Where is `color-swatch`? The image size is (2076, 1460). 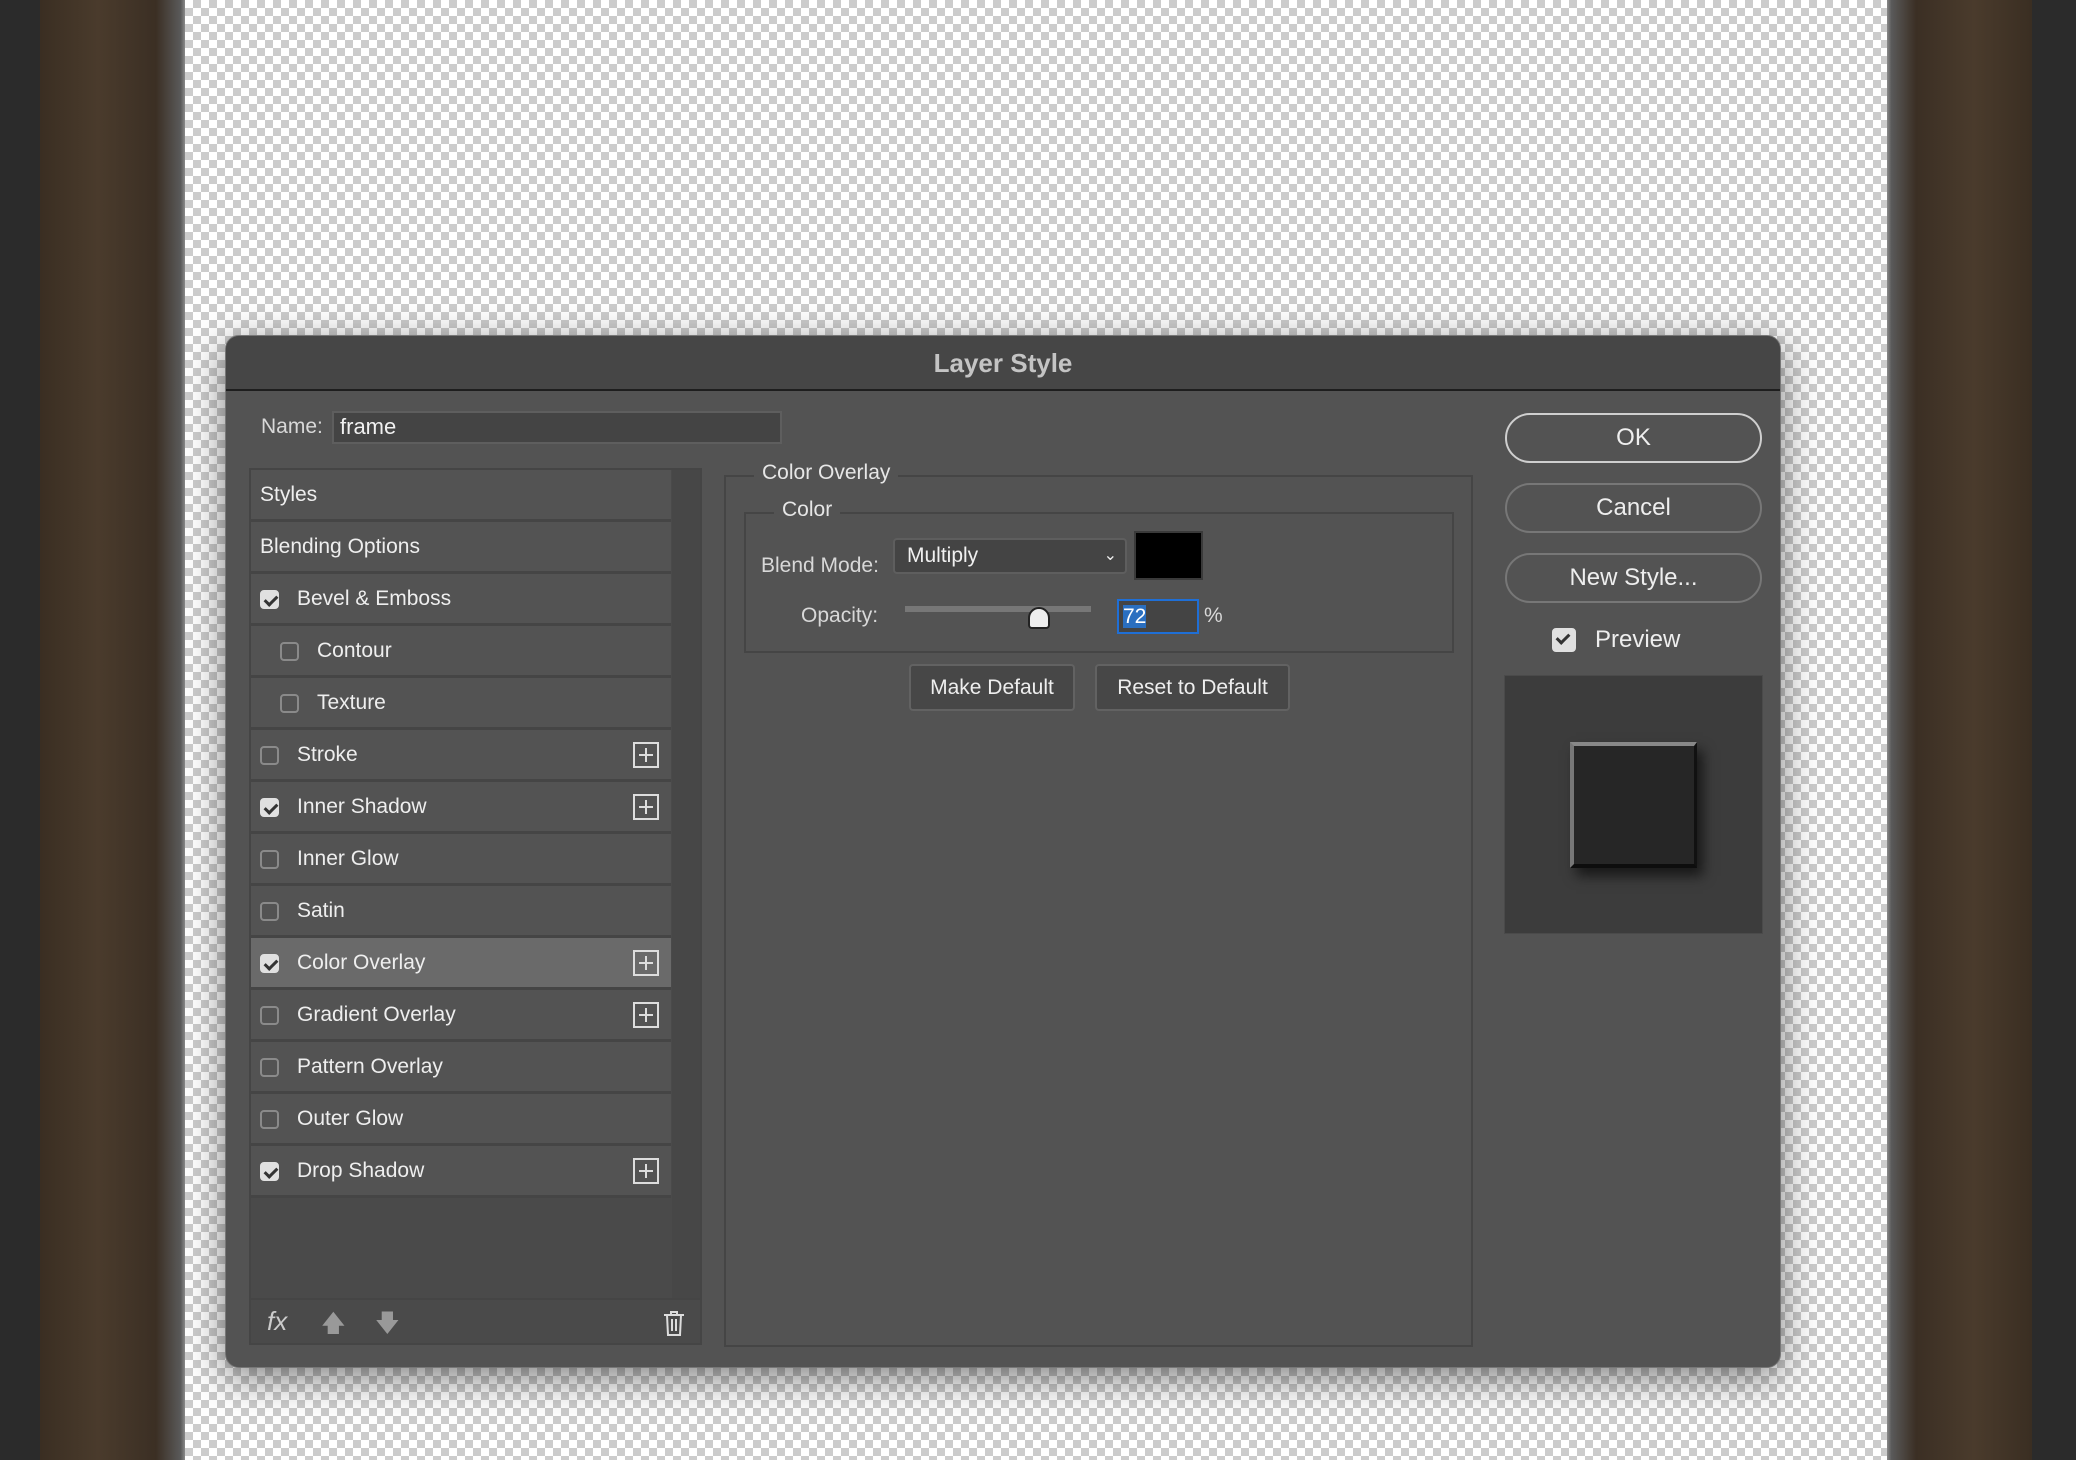 color-swatch is located at coordinates (1168, 555).